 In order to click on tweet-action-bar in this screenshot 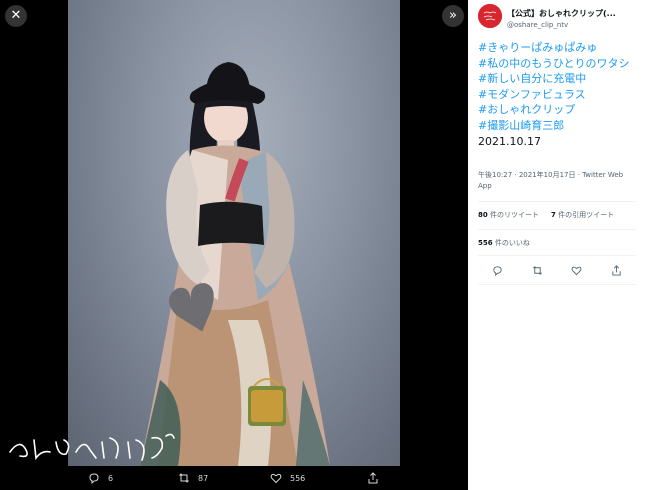, I will do `click(557, 270)`.